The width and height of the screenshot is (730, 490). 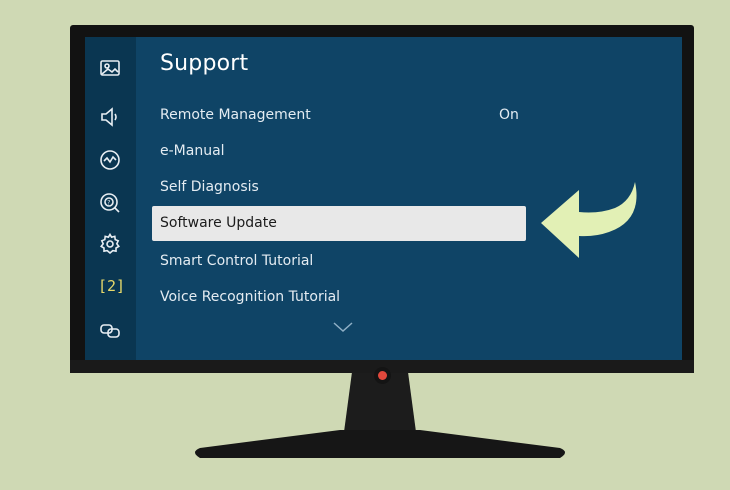 What do you see at coordinates (509, 115) in the screenshot?
I see `menu-item-value: On` at bounding box center [509, 115].